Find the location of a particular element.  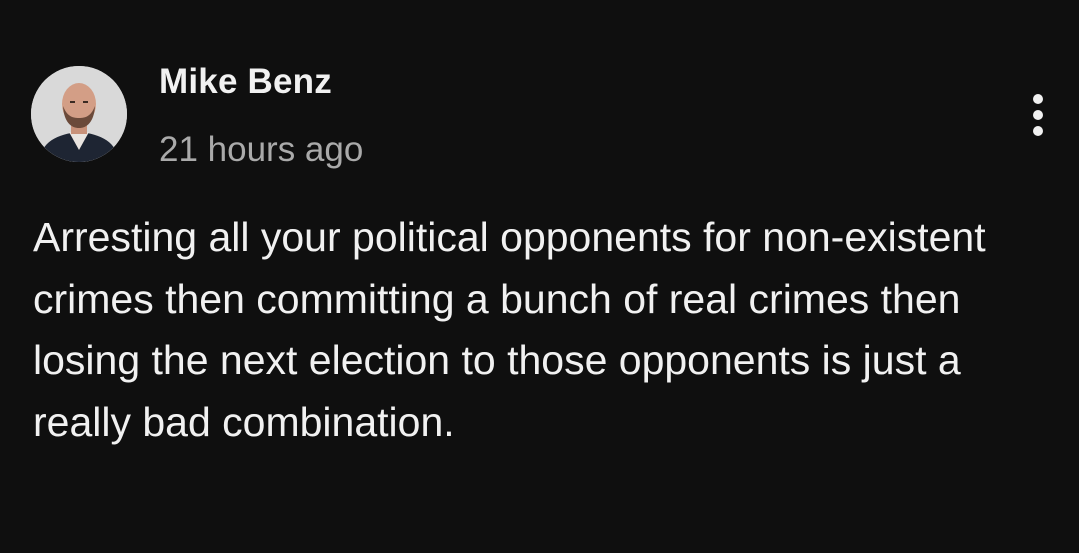

more-vertical-icon is located at coordinates (1038, 115).